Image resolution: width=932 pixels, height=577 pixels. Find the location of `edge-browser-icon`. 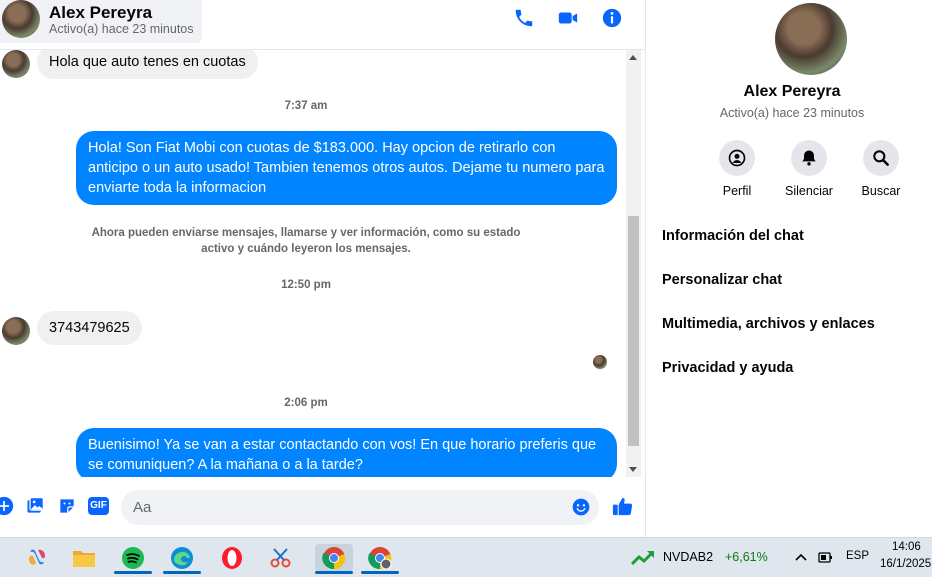

edge-browser-icon is located at coordinates (182, 559).